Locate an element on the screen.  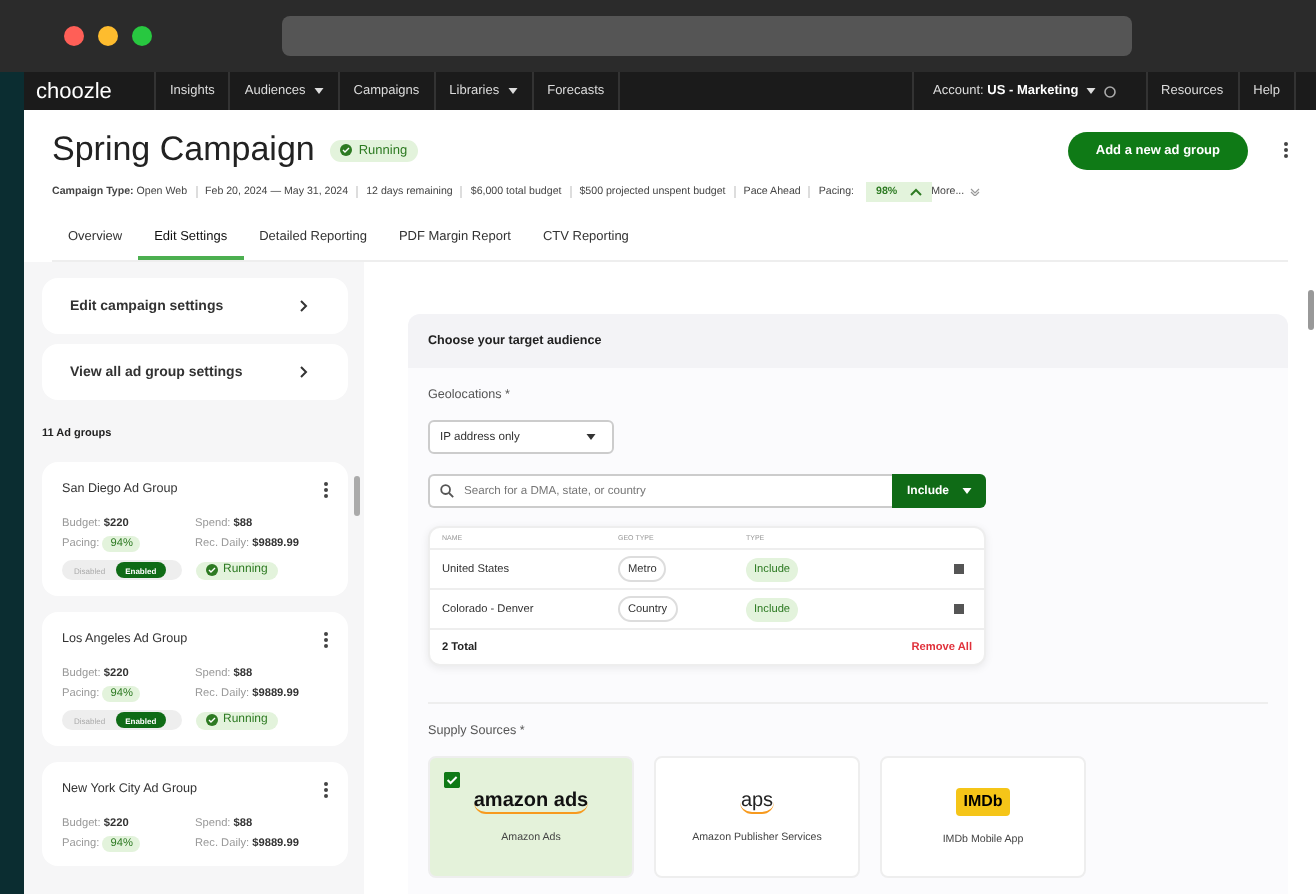
checkbox-icon is located at coordinates (452, 780).